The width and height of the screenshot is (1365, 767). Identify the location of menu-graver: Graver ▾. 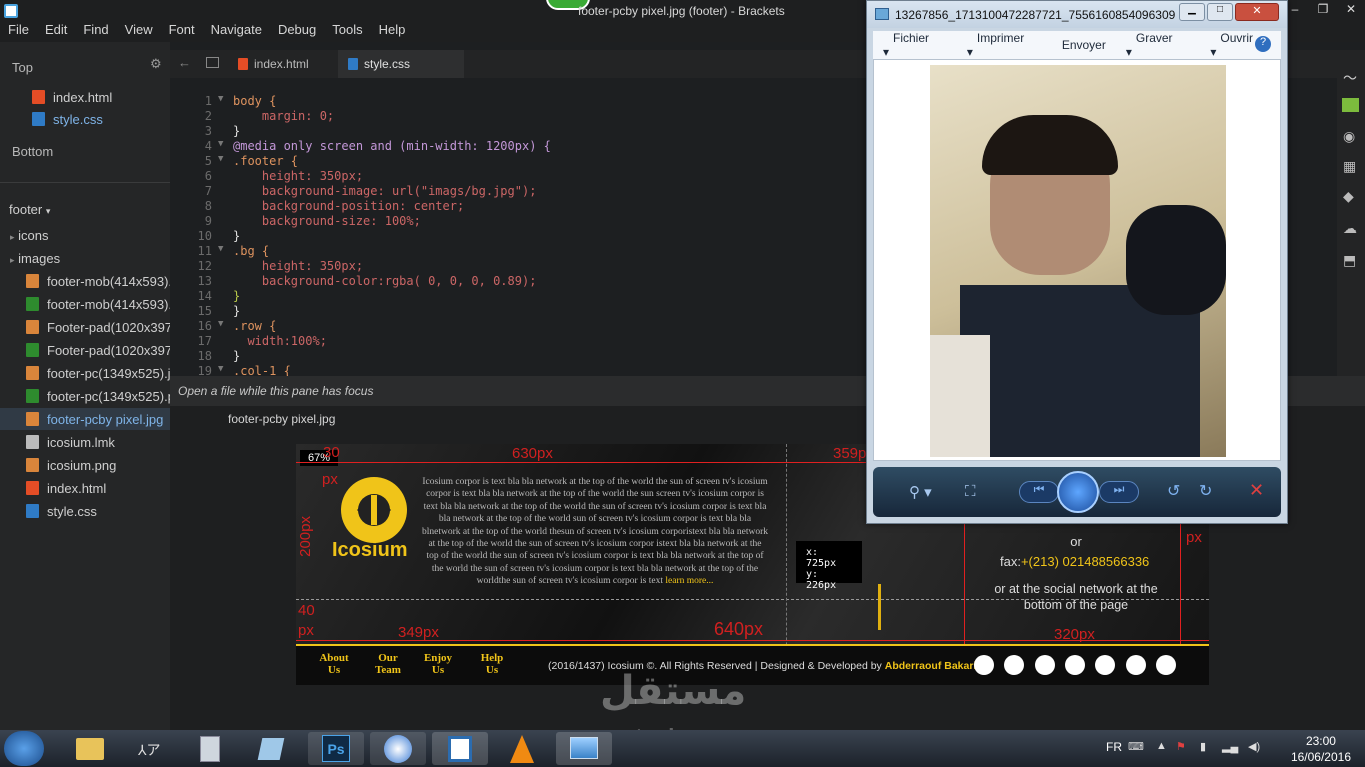
(1158, 45).